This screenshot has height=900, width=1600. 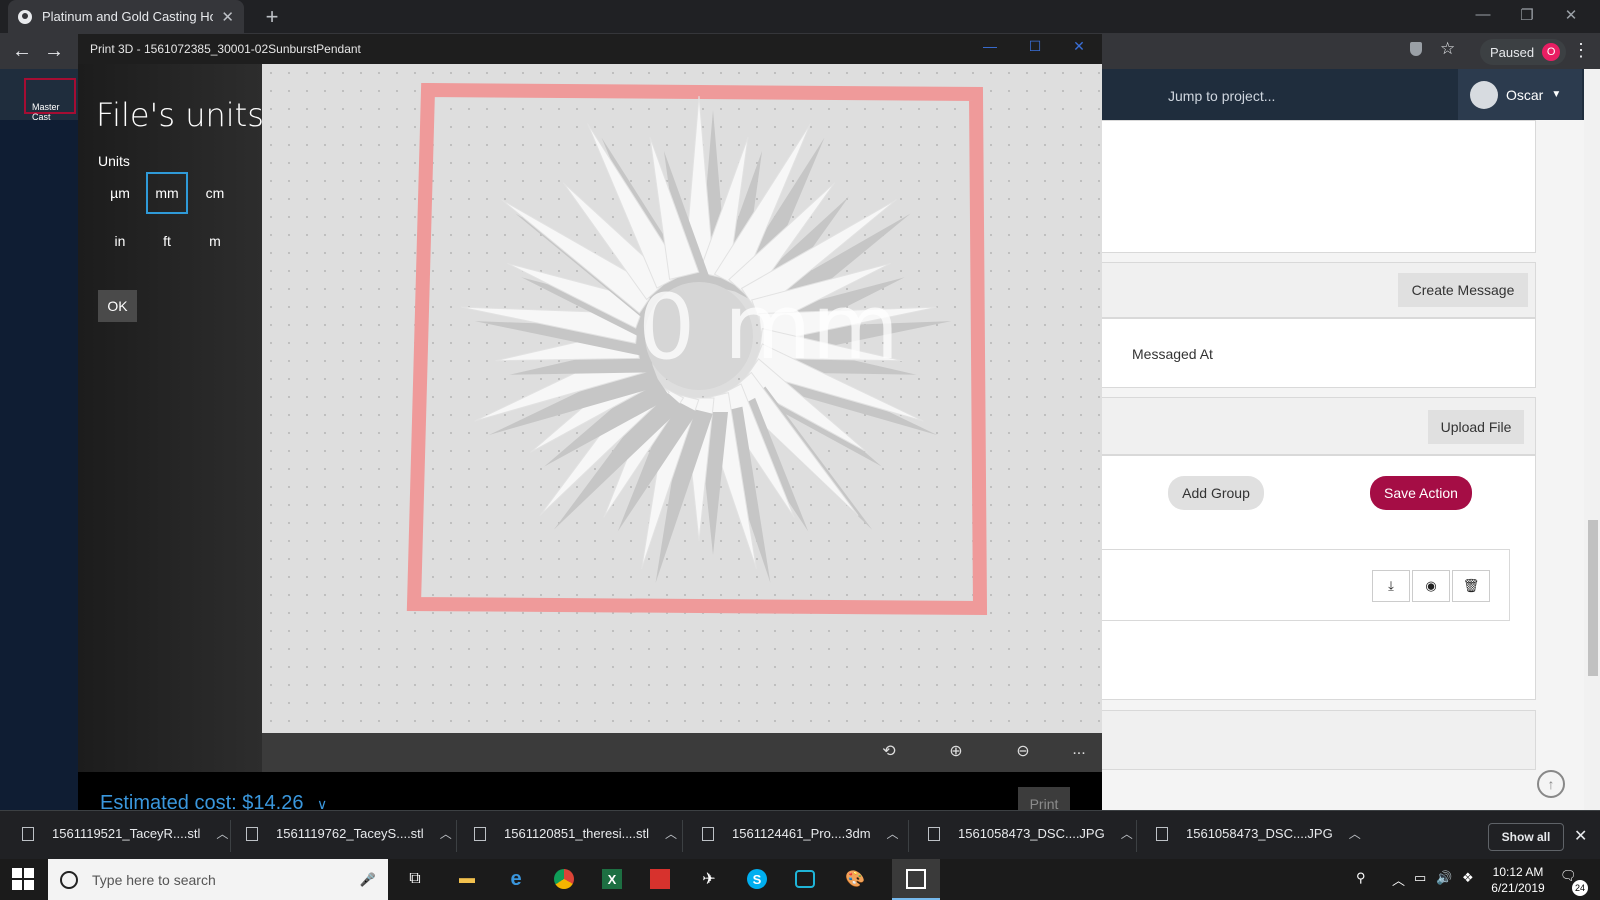 I want to click on microphone-icon: 🎤, so click(x=368, y=880).